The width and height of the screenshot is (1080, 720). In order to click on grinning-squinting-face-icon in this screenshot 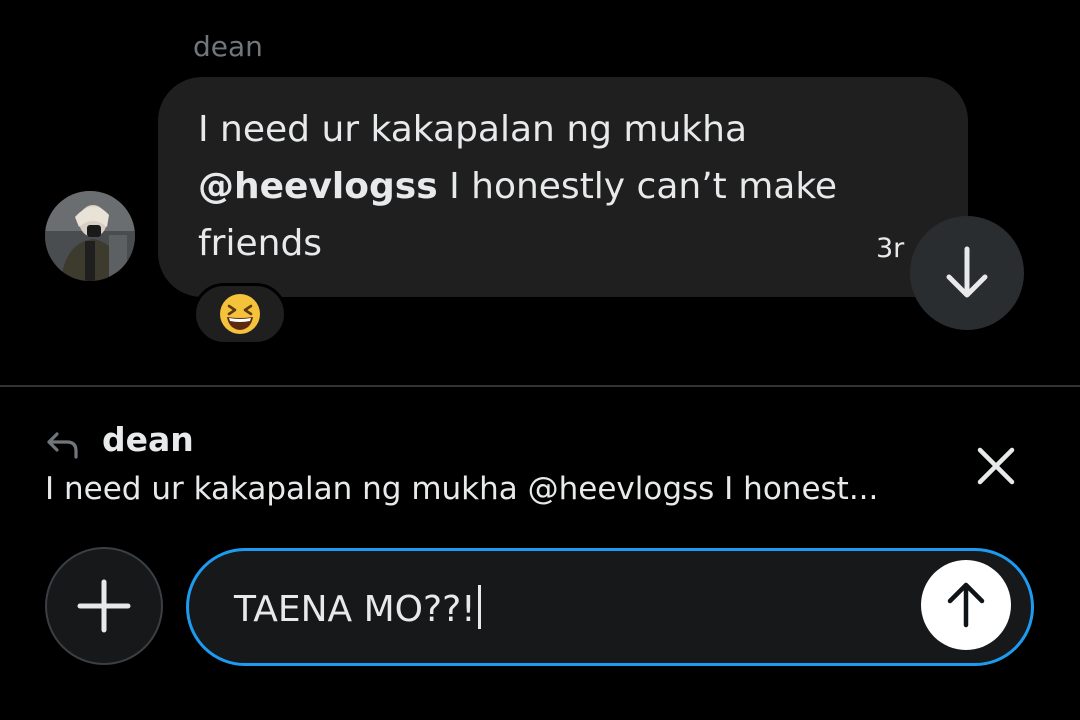, I will do `click(240, 314)`.